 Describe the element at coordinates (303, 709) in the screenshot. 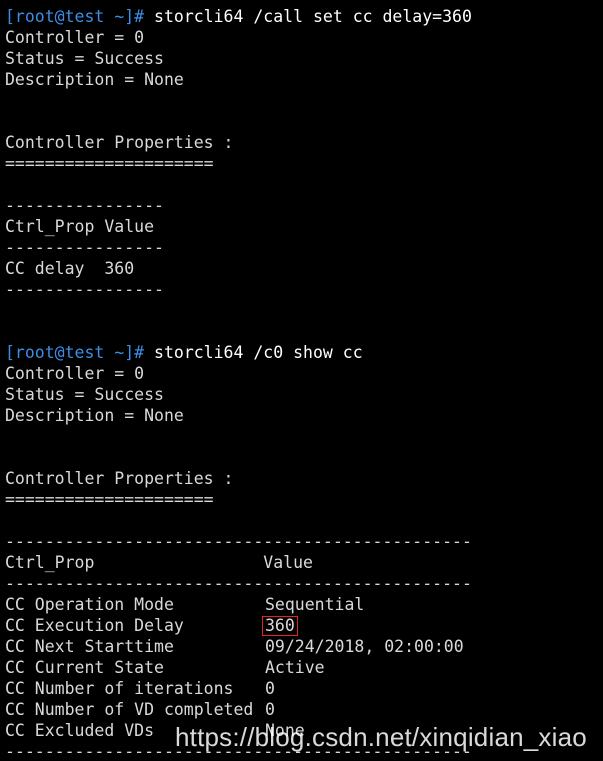

I see `table-row: CC Number of VD completed 0` at that location.